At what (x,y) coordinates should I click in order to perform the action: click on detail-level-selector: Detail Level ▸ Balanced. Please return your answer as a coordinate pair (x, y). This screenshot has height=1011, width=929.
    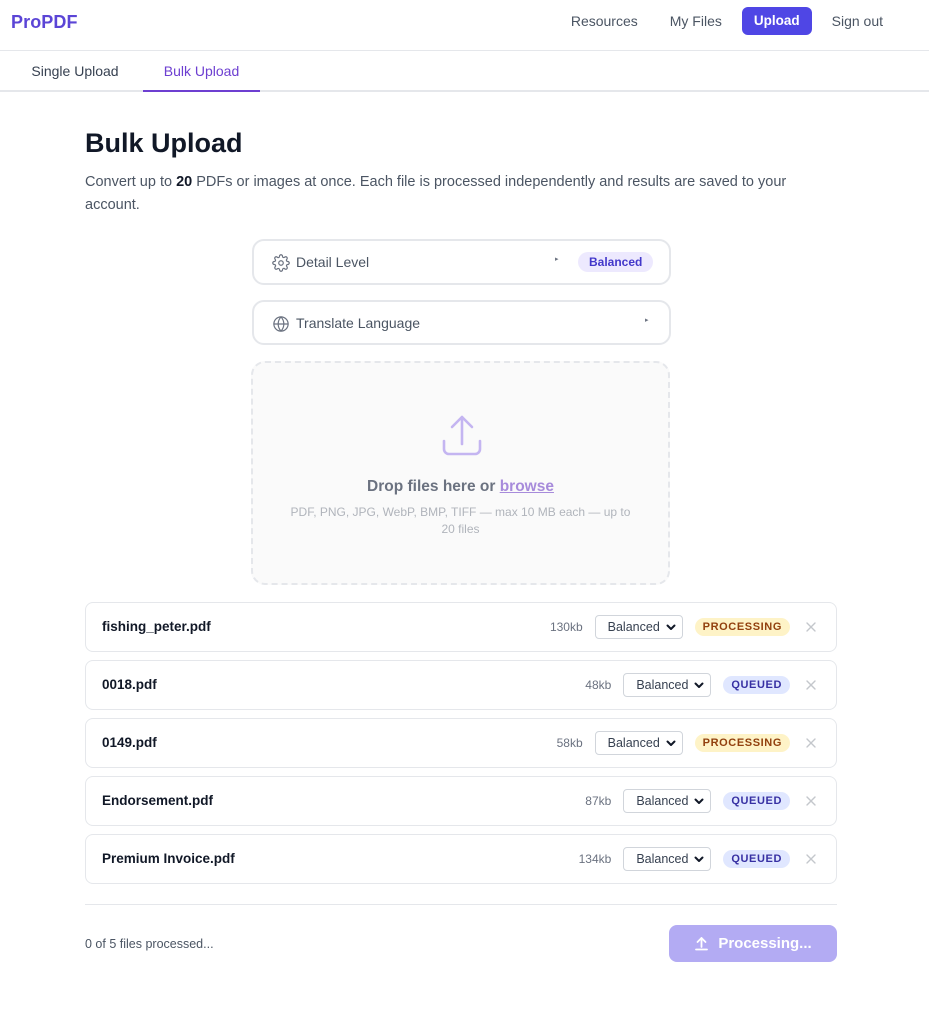
    Looking at the image, I should click on (461, 262).